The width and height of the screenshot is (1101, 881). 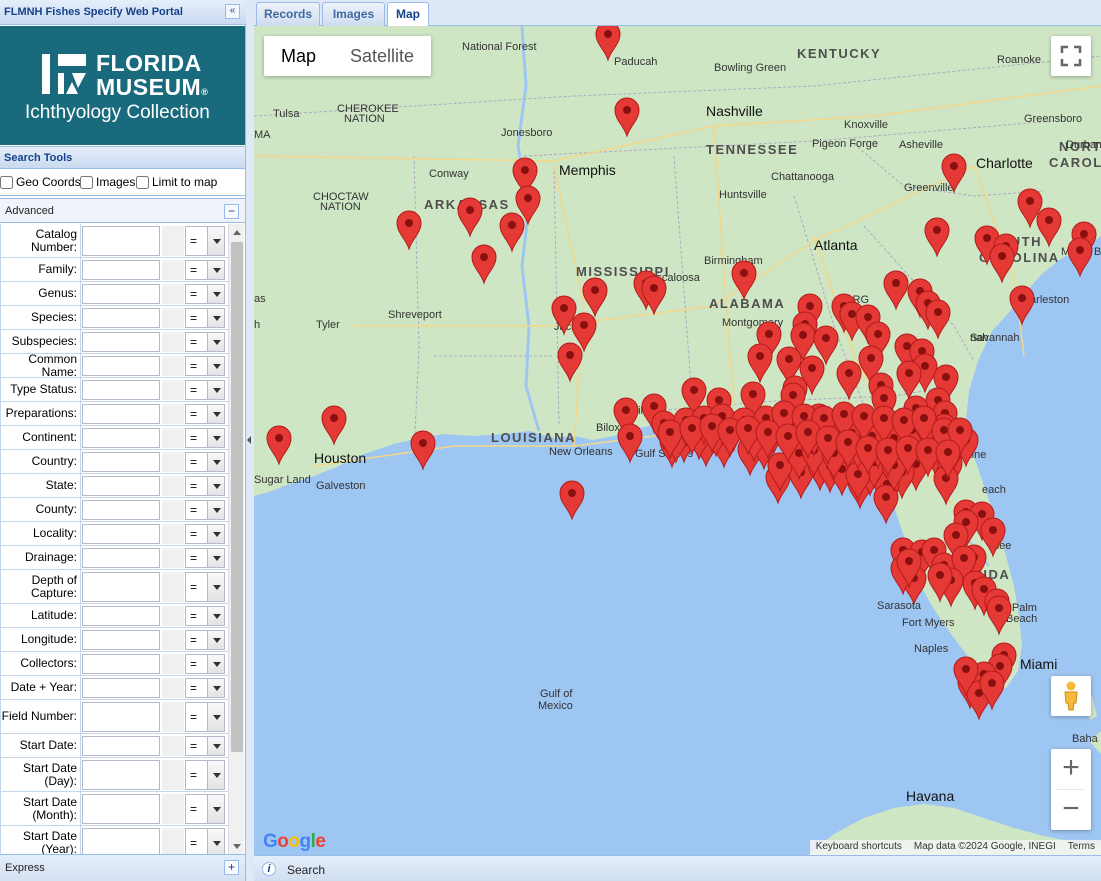 What do you see at coordinates (408, 14) in the screenshot?
I see `tab-map: Map` at bounding box center [408, 14].